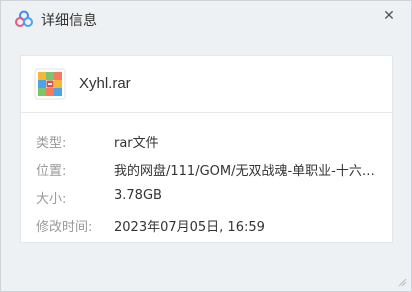 This screenshot has height=292, width=412. What do you see at coordinates (51, 171) in the screenshot?
I see `location-label: 位置:` at bounding box center [51, 171].